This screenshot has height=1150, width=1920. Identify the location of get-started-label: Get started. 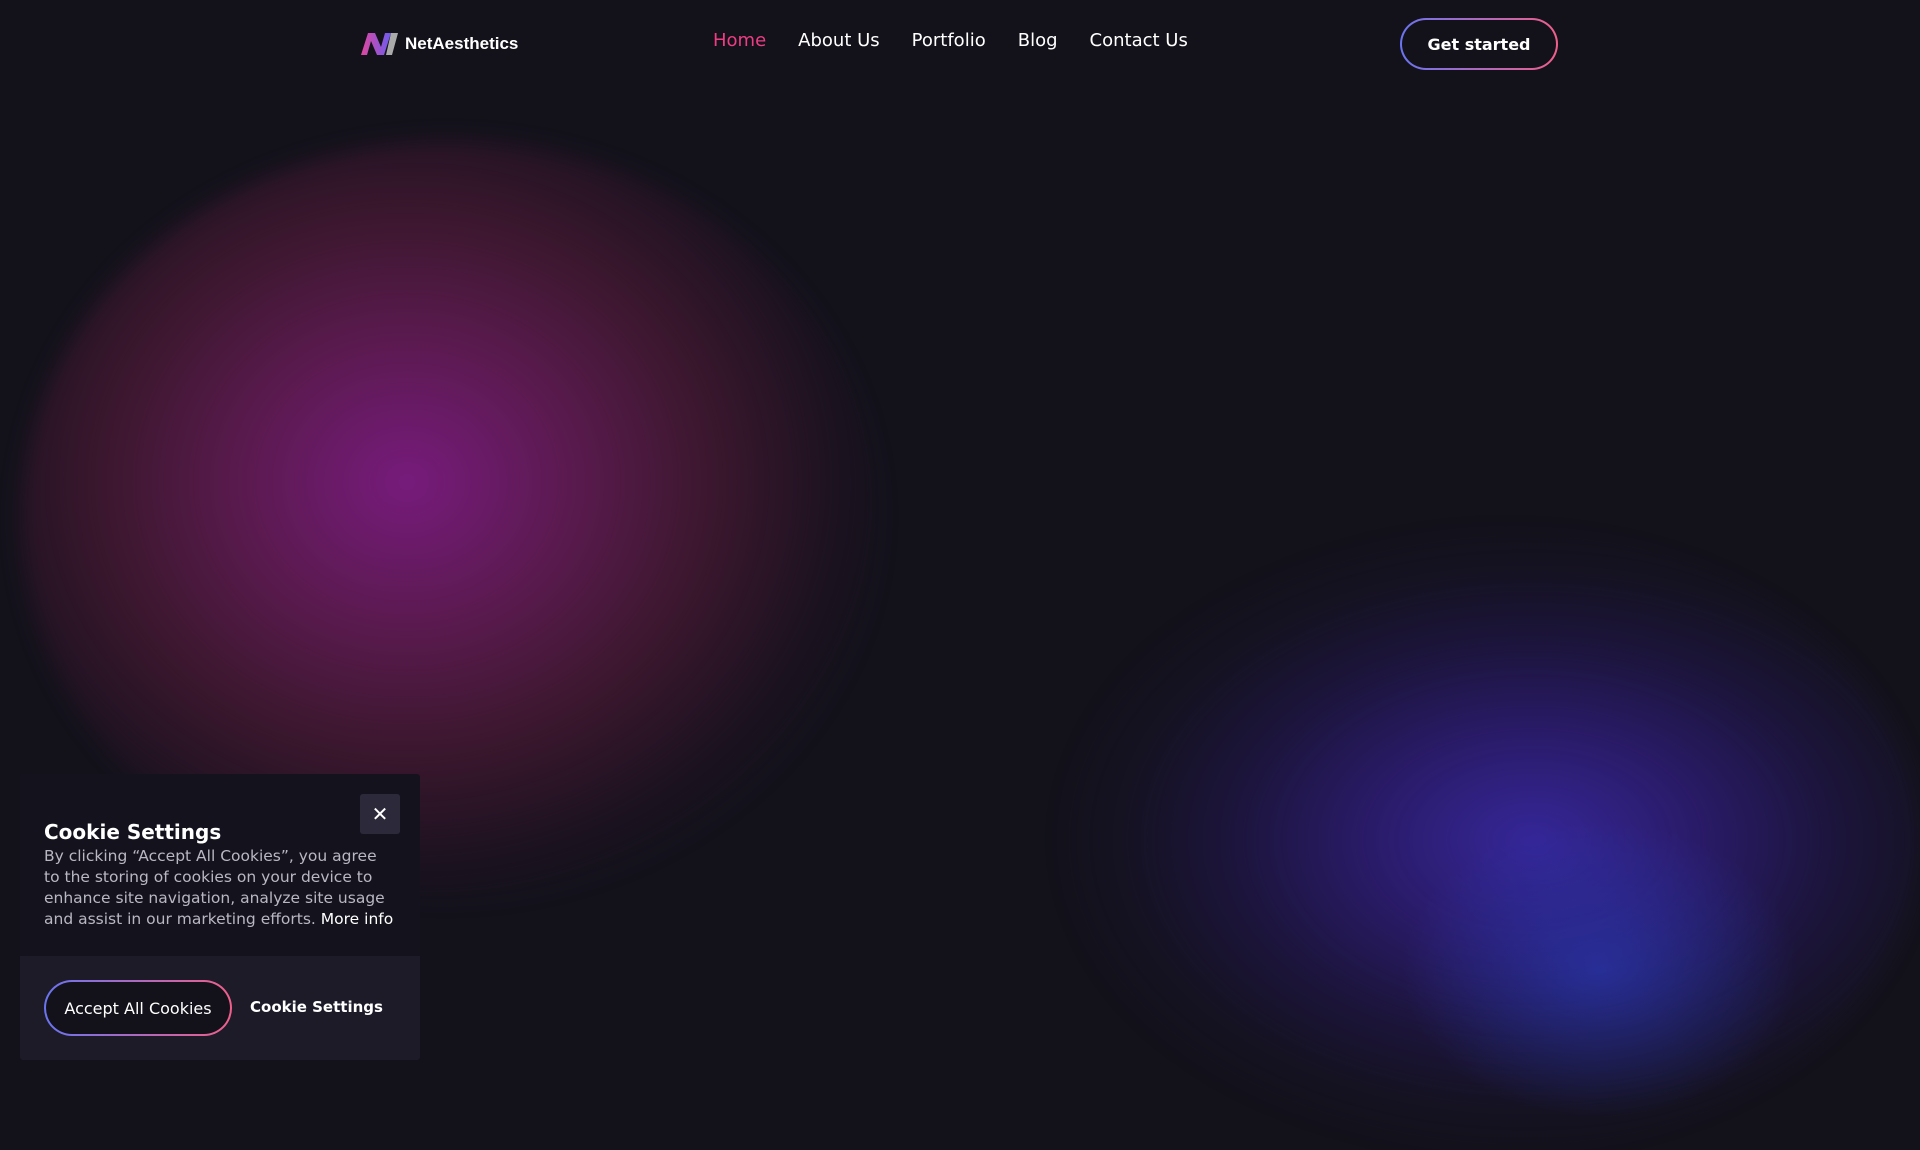
(1479, 44).